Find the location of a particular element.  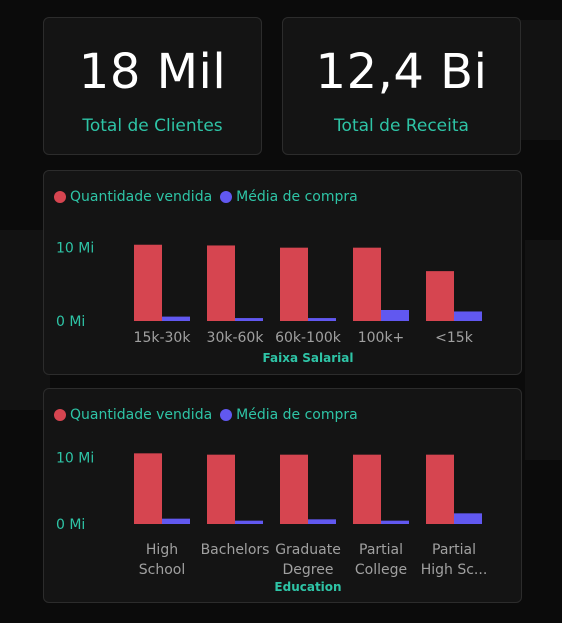

kpi-value: 18 Mil is located at coordinates (152, 72).